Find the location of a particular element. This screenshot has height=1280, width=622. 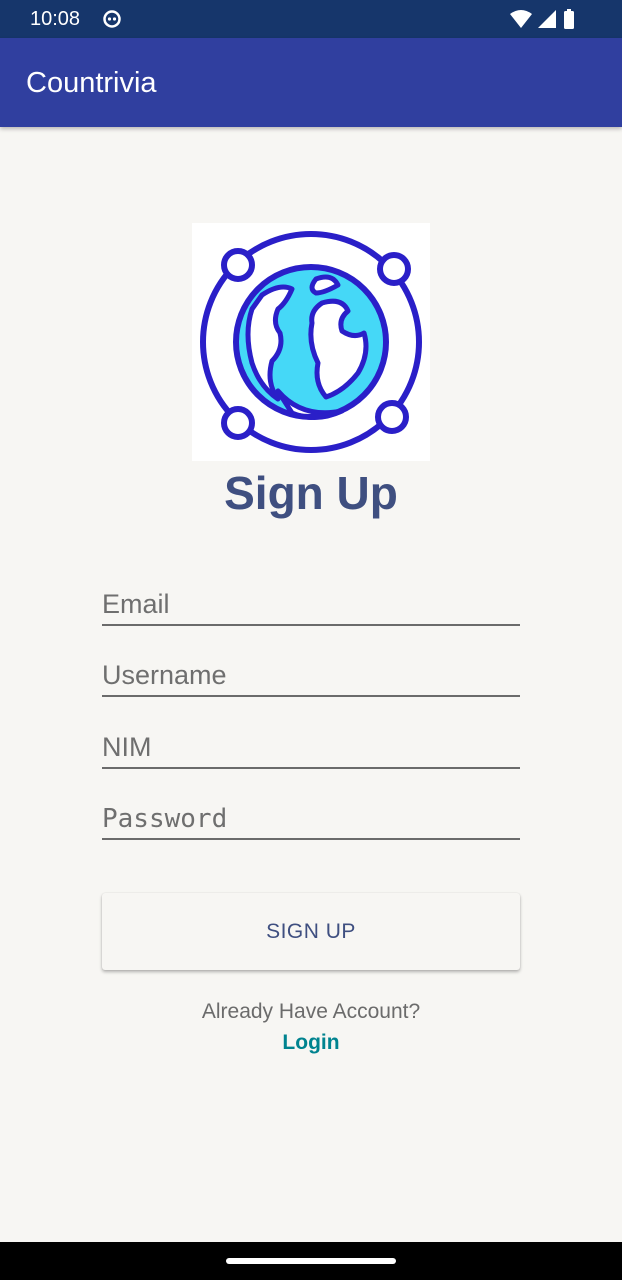

globe-orbit-icon is located at coordinates (311, 342).